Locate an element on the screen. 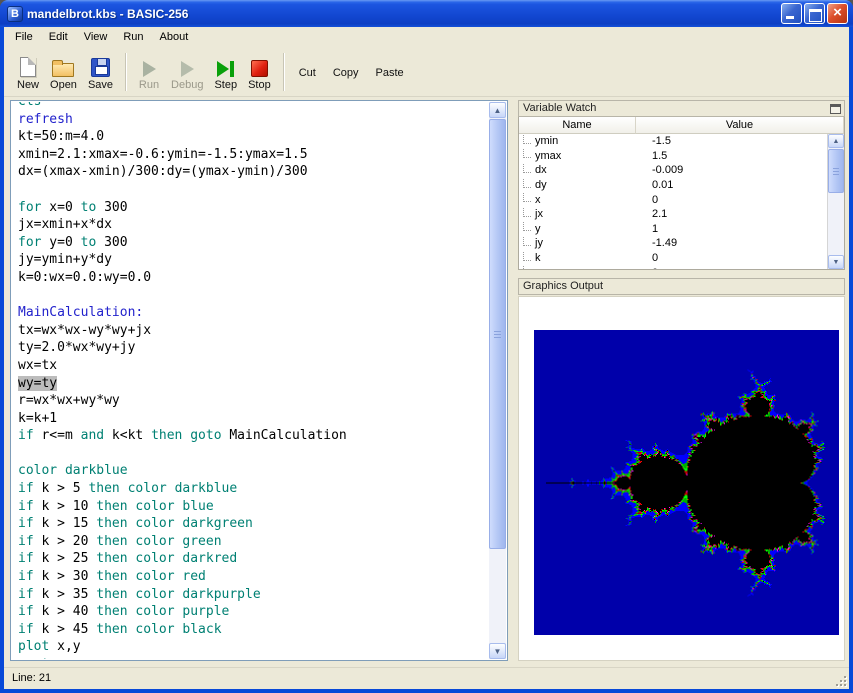 The width and height of the screenshot is (853, 693). code-line: kt=50:m=4.0 is located at coordinates (61, 137).